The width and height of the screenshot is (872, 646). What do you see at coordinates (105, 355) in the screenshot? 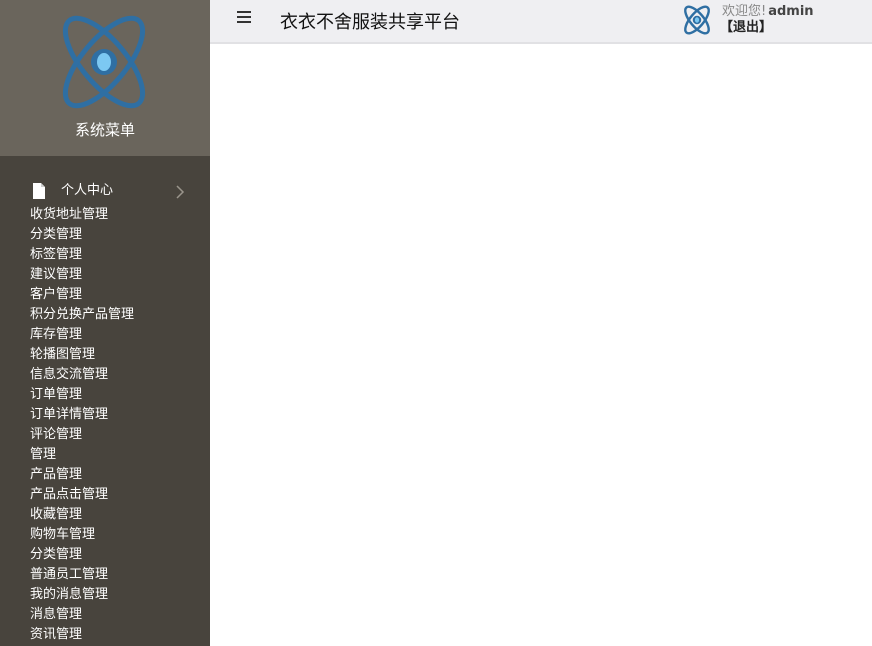
I see `sidebar-menu-item: 轮播图管理` at bounding box center [105, 355].